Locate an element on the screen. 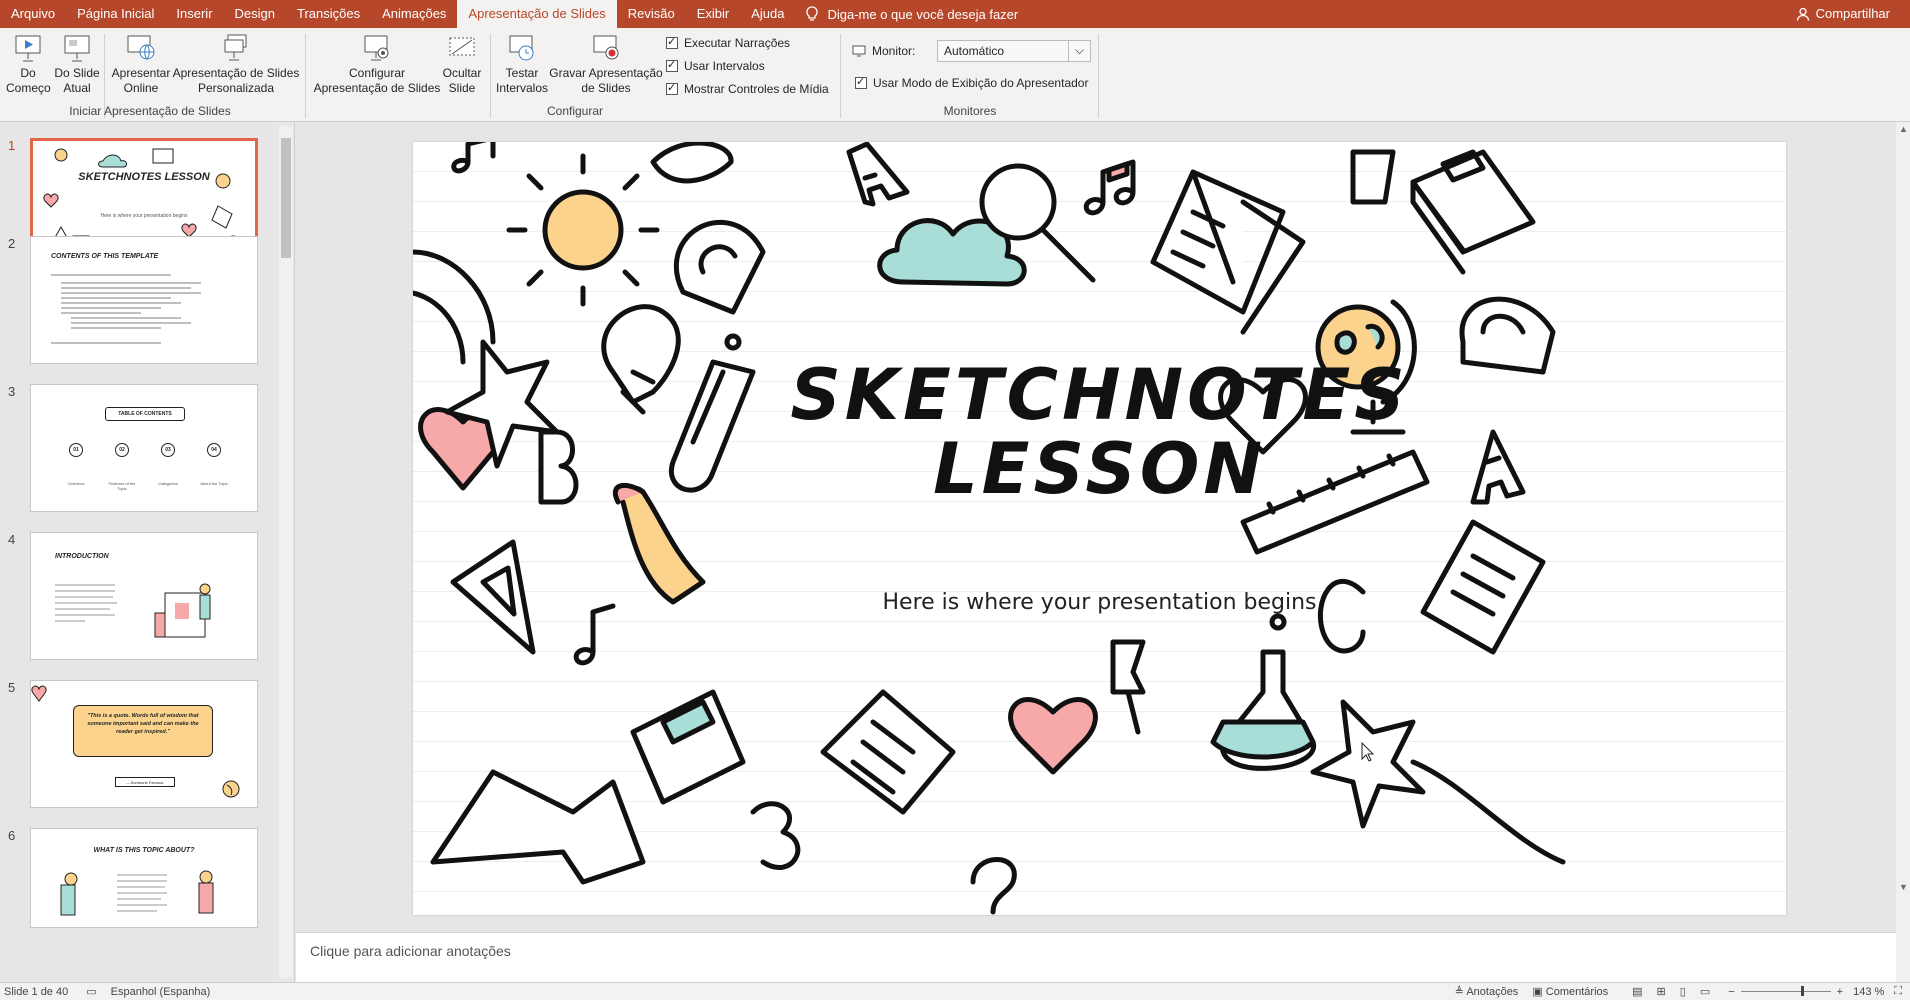  comments-toggle: ▣ Comentários is located at coordinates (1570, 991).